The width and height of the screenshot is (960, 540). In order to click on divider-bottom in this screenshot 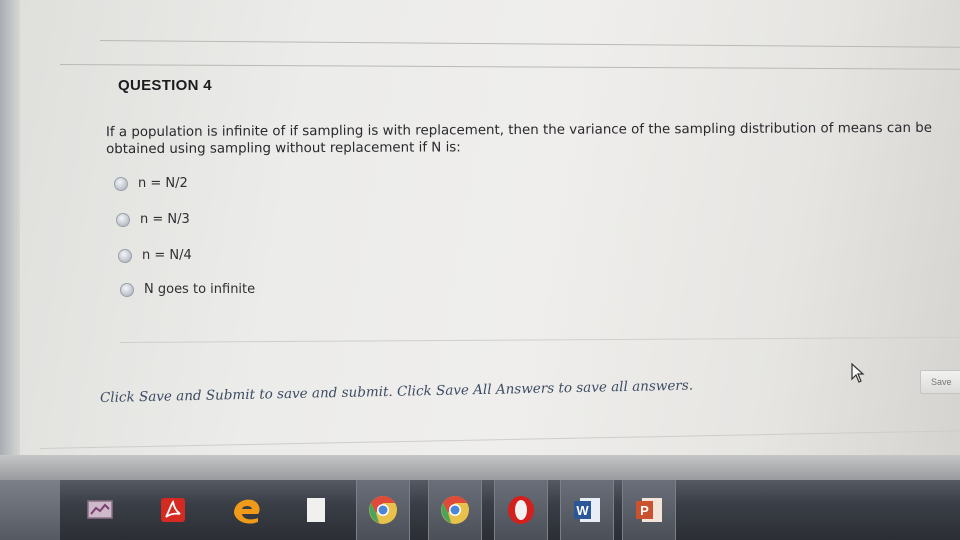, I will do `click(539, 339)`.